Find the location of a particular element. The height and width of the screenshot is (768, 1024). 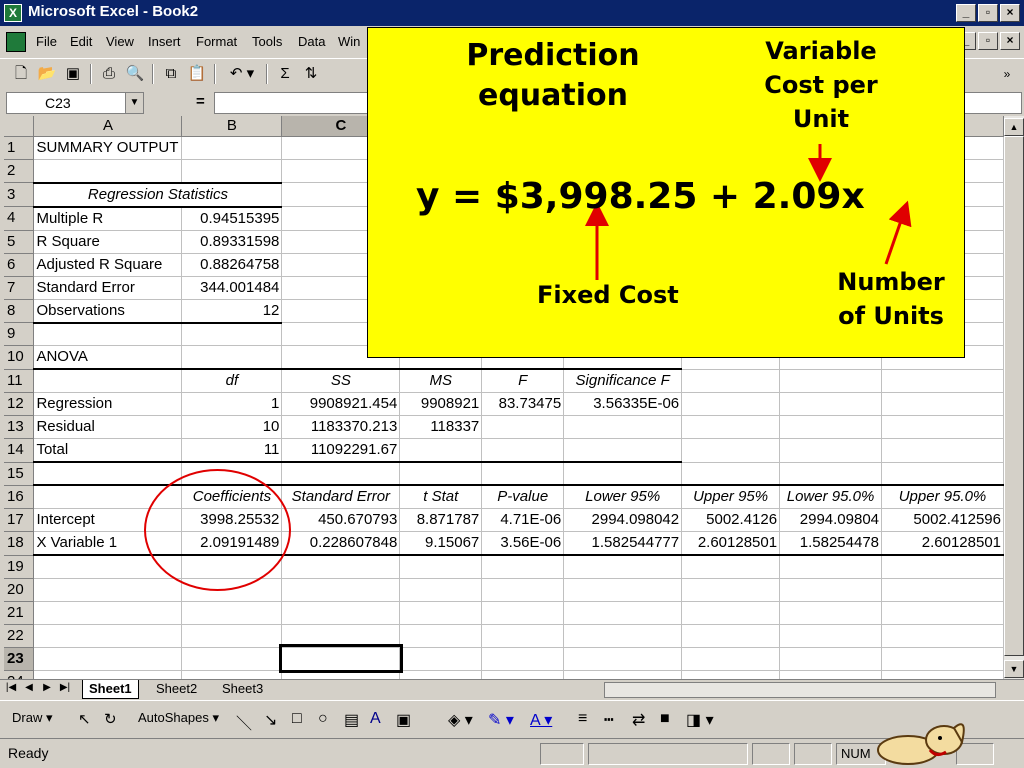

maximize-button: ▫ is located at coordinates (988, 13).